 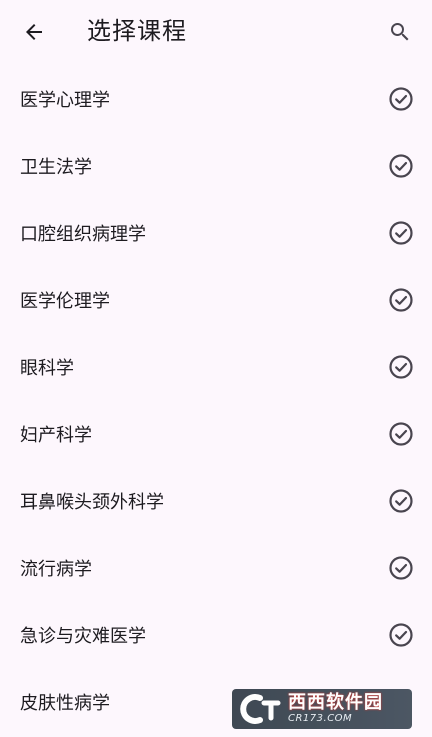 I want to click on course-row: 医学伦理学, so click(x=216, y=299).